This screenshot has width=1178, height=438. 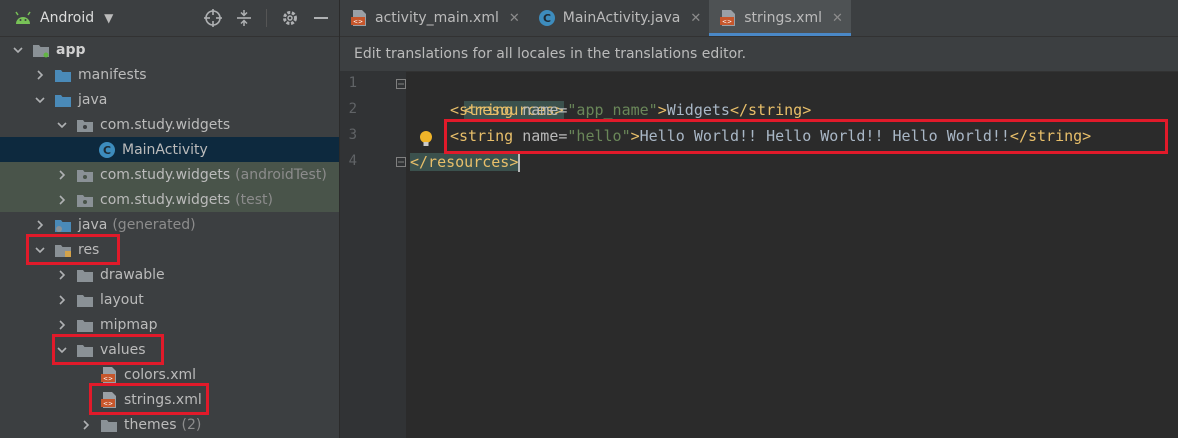 What do you see at coordinates (352, 161) in the screenshot?
I see `line-number: 4` at bounding box center [352, 161].